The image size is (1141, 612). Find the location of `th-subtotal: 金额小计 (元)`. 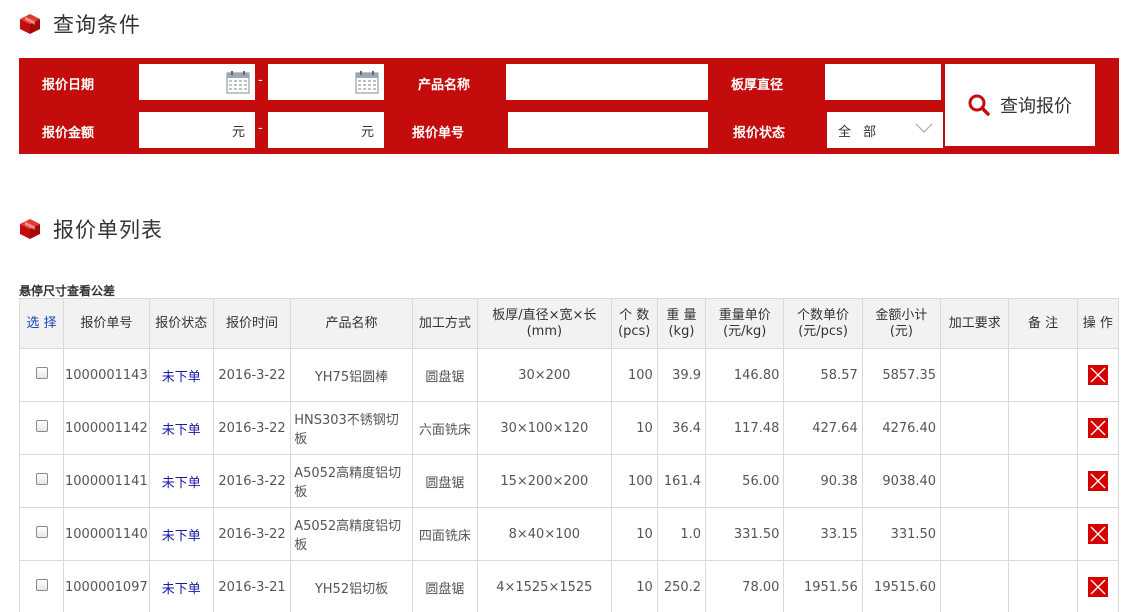

th-subtotal: 金额小计 (元) is located at coordinates (901, 323).